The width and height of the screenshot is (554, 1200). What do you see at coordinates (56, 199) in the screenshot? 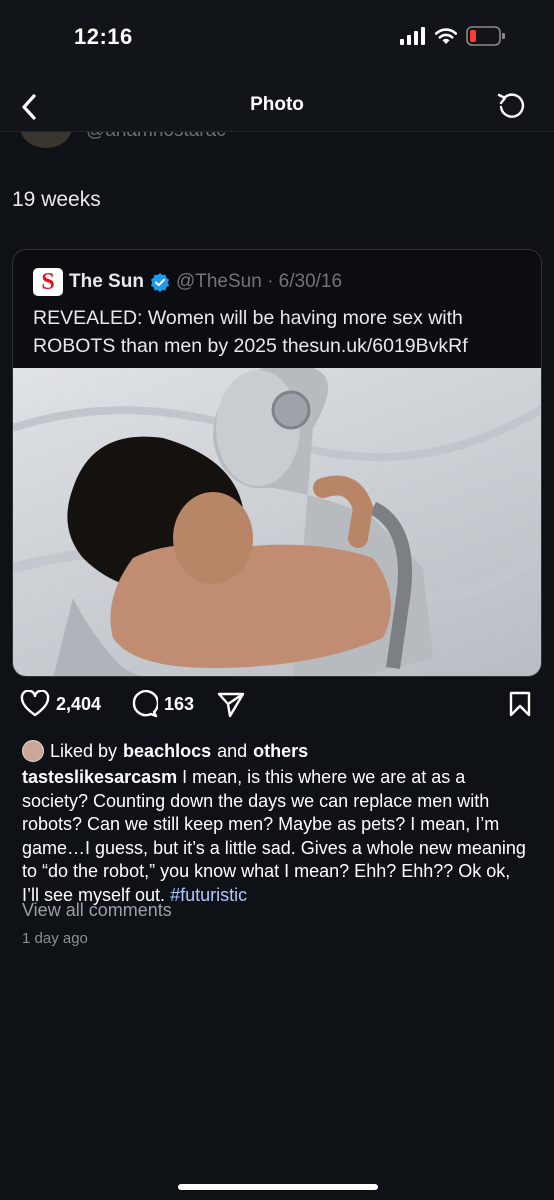
I see `post-text: 19 weeks` at bounding box center [56, 199].